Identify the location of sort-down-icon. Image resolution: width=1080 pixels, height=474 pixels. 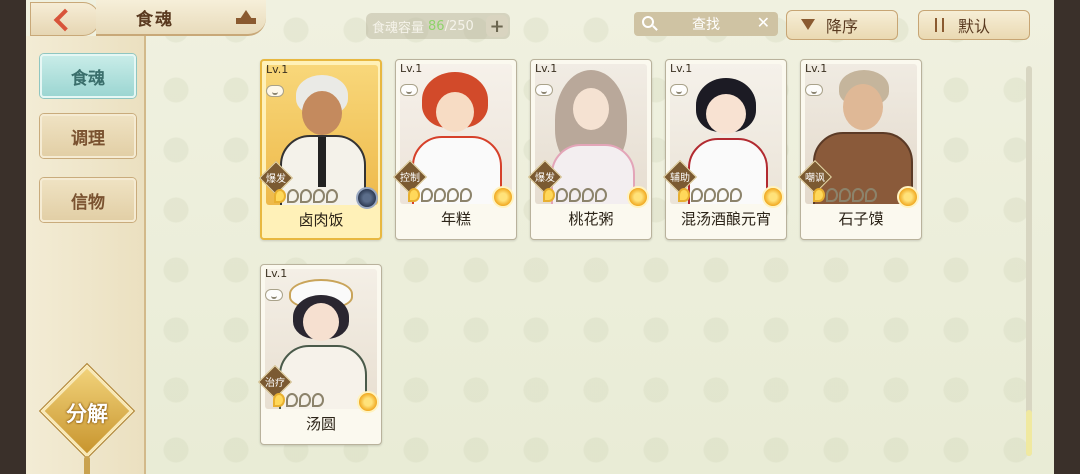
(808, 24).